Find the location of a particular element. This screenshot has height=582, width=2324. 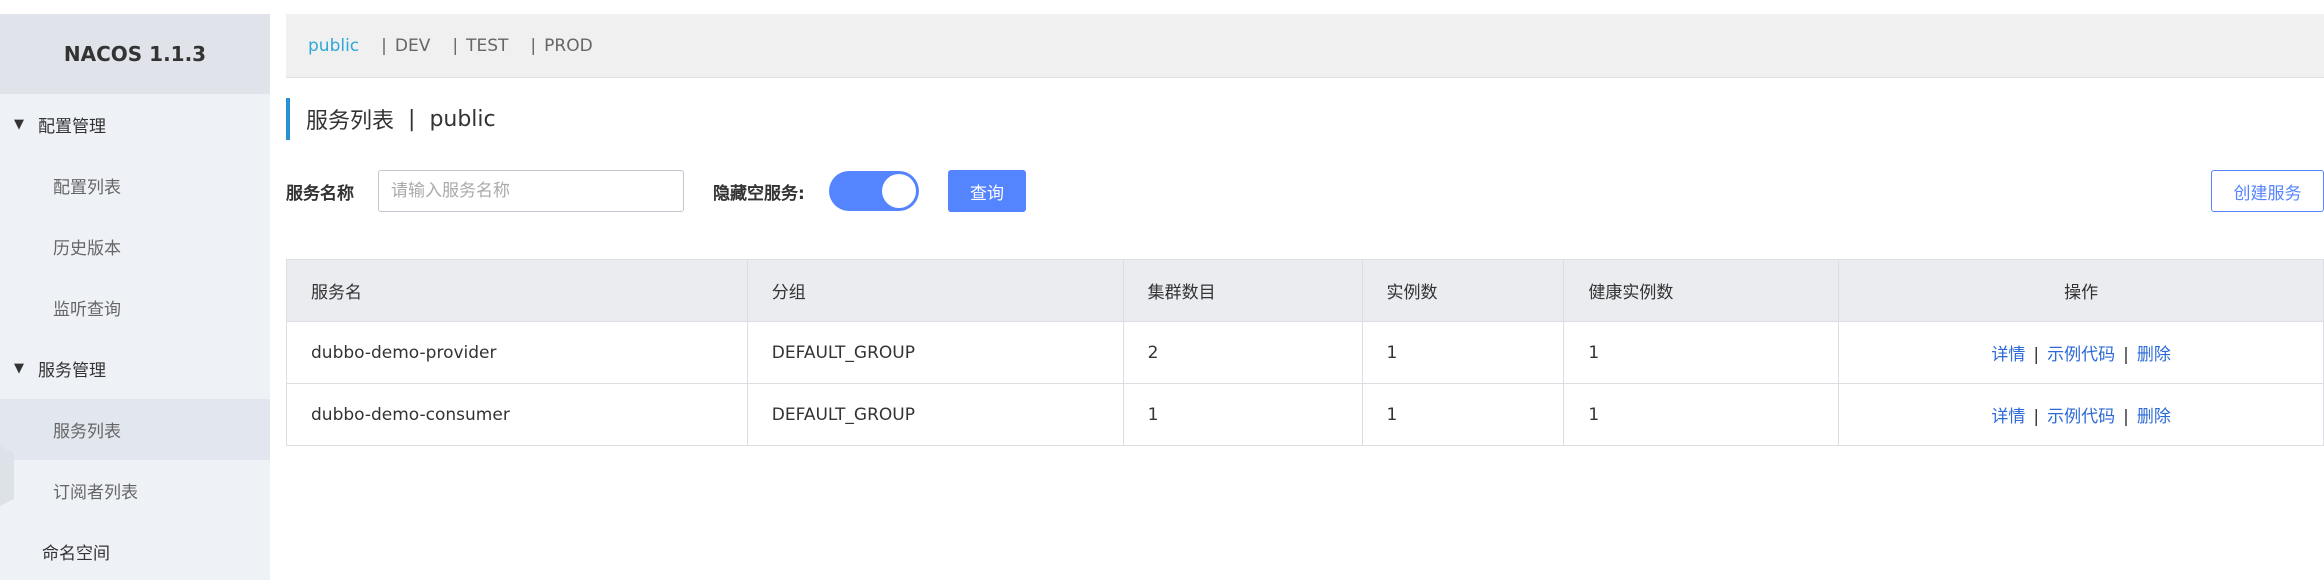

hide-empty-toggle is located at coordinates (874, 191).